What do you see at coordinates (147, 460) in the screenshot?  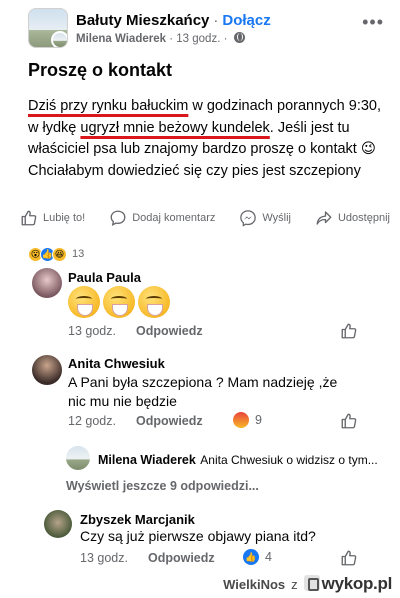 I see `reply-author: Milena Wiaderek` at bounding box center [147, 460].